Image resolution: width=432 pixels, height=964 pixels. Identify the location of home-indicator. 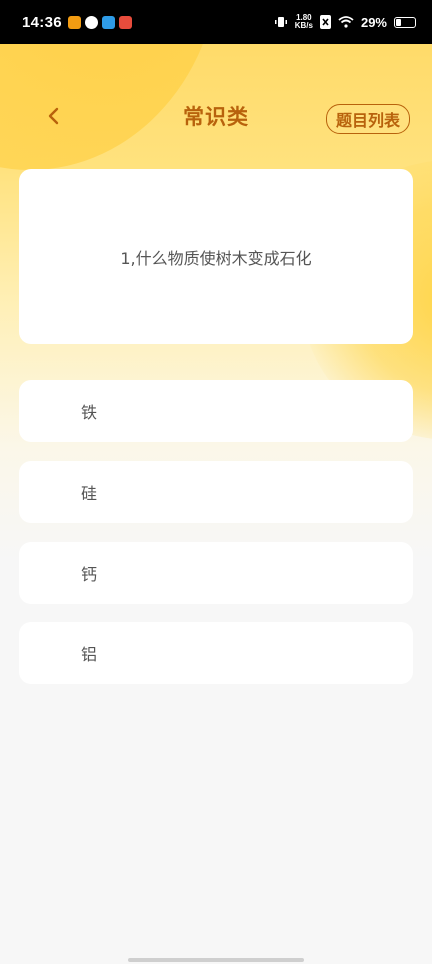
(216, 960).